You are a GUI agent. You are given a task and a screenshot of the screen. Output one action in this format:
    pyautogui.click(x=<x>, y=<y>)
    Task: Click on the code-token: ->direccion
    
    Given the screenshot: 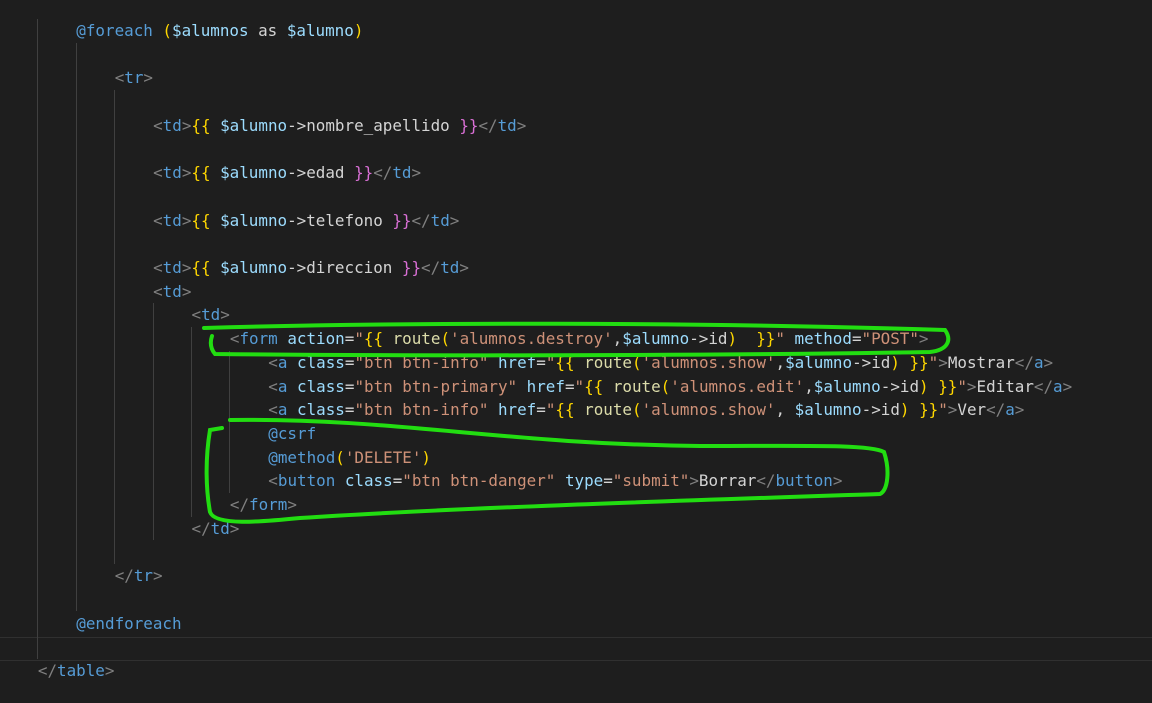 What is the action you would take?
    pyautogui.click(x=344, y=267)
    